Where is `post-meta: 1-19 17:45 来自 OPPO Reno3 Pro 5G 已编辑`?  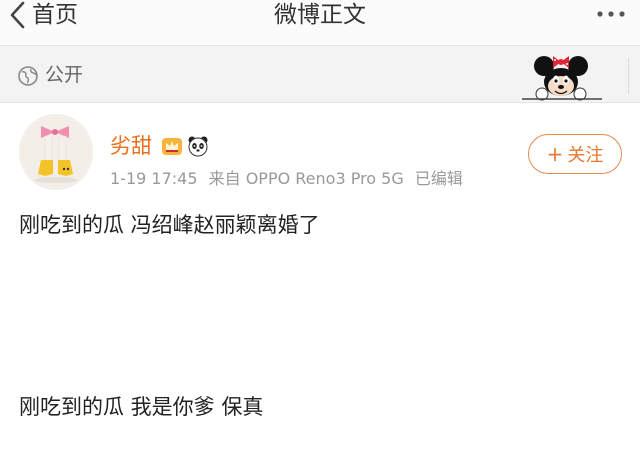
post-meta: 1-19 17:45 来自 OPPO Reno3 Pro 5G 已编辑 is located at coordinates (289, 179).